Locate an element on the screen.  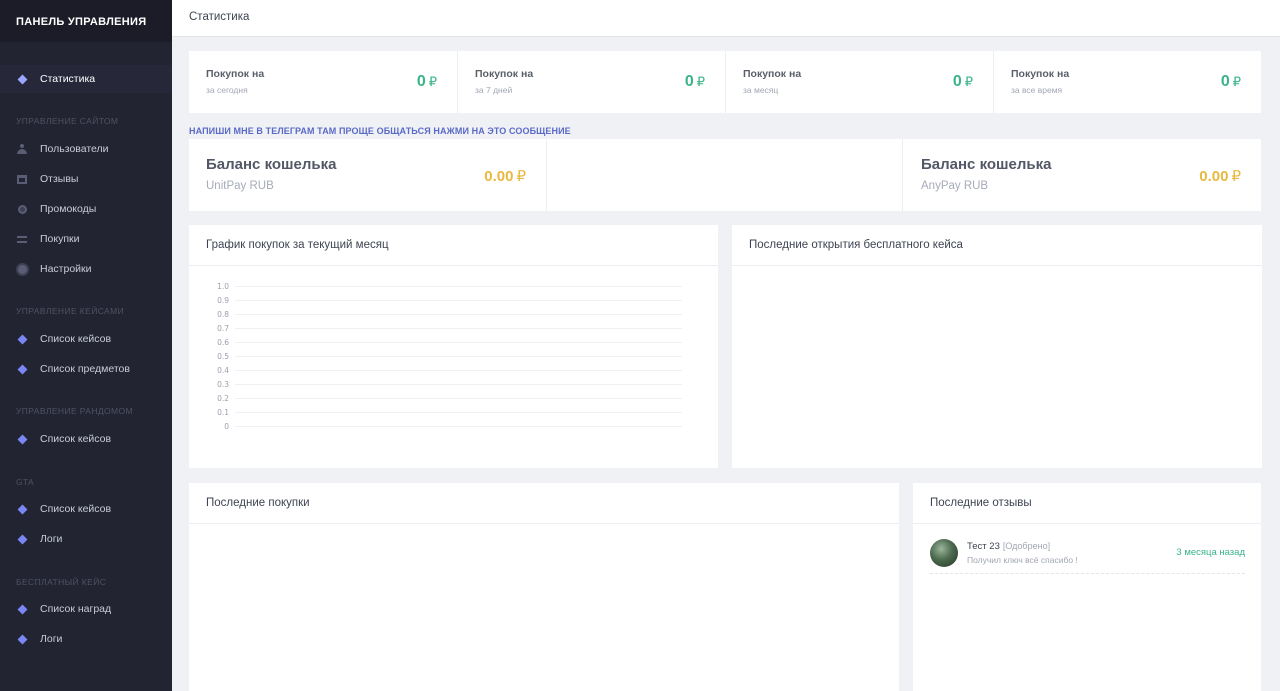
topbar: Статистика is located at coordinates (726, 18).